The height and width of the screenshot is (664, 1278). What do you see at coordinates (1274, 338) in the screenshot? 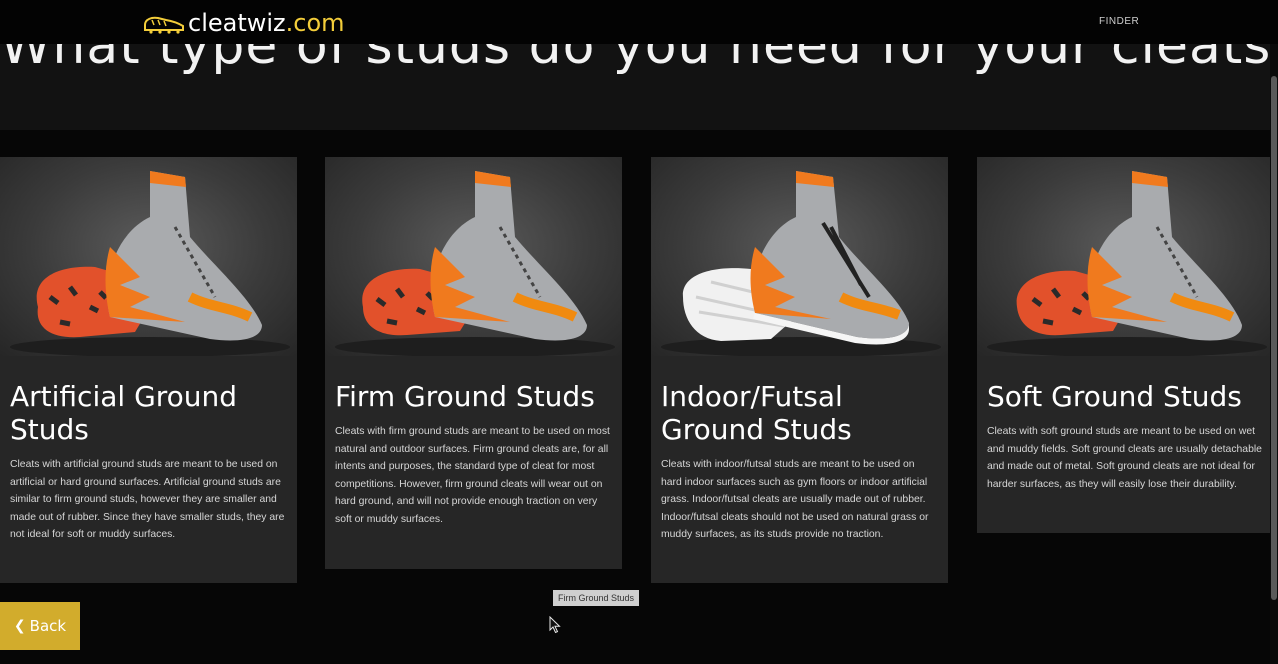
I see `scrollbar-thumb` at bounding box center [1274, 338].